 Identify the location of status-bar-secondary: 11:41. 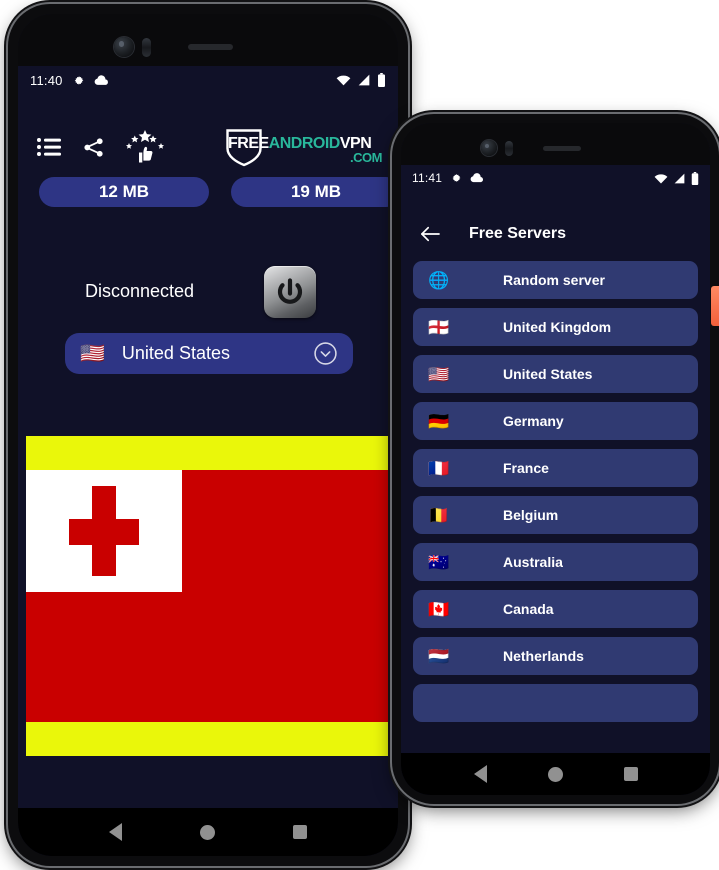
(555, 178).